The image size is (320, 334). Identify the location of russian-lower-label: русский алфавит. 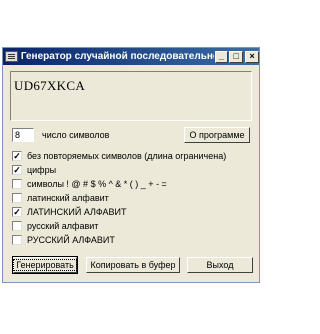
(63, 226).